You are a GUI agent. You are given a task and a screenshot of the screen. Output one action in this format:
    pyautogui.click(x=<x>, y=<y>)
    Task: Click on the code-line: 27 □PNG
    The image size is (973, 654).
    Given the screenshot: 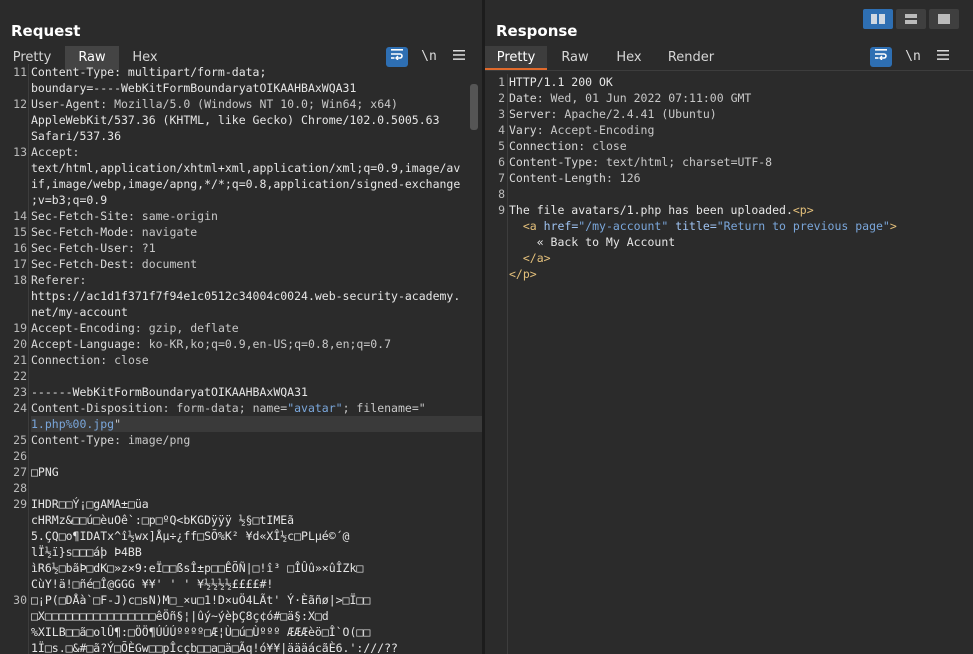 What is the action you would take?
    pyautogui.click(x=241, y=472)
    